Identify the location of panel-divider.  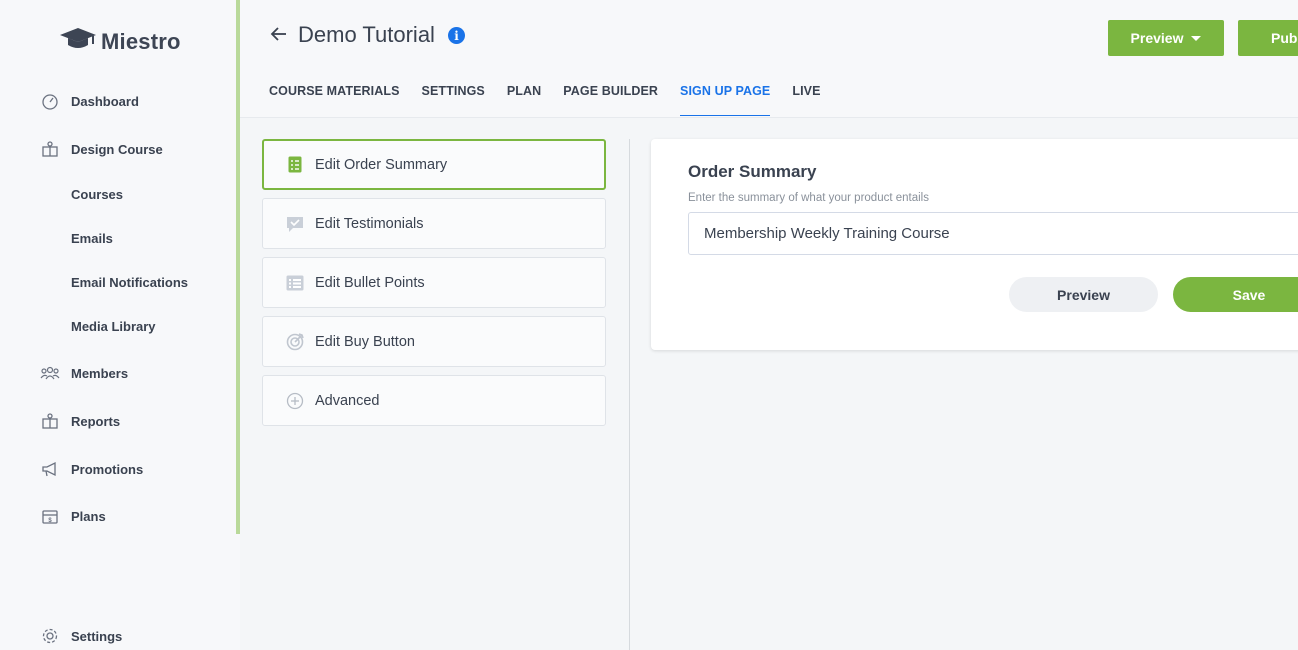
(629, 394).